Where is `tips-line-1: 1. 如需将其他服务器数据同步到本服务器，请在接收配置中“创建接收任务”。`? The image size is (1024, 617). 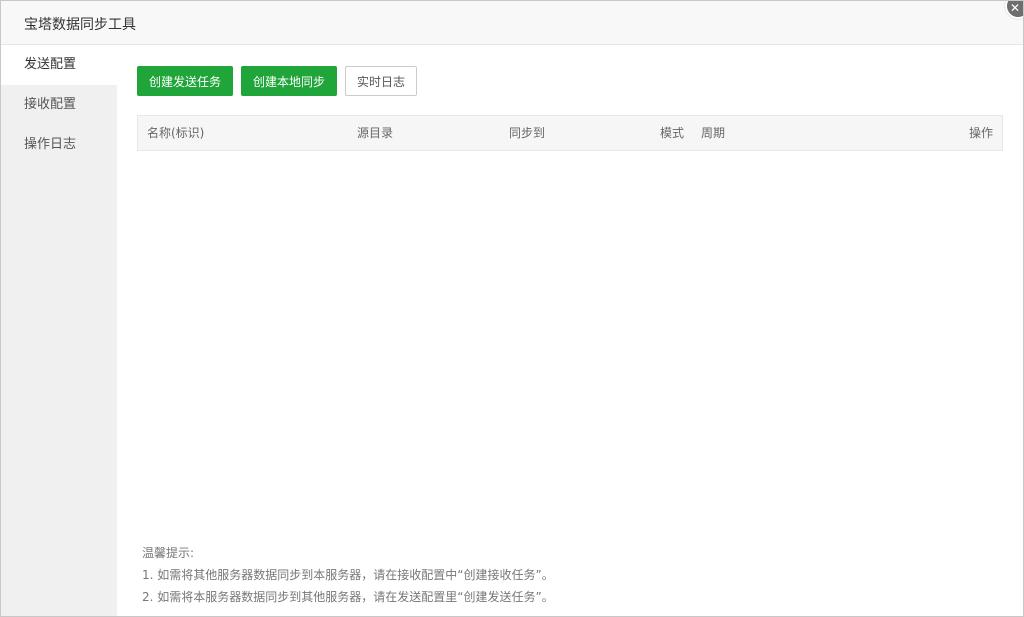
tips-line-1: 1. 如需将其他服务器数据同步到本服务器，请在接收配置中“创建接收任务”。 is located at coordinates (348, 575).